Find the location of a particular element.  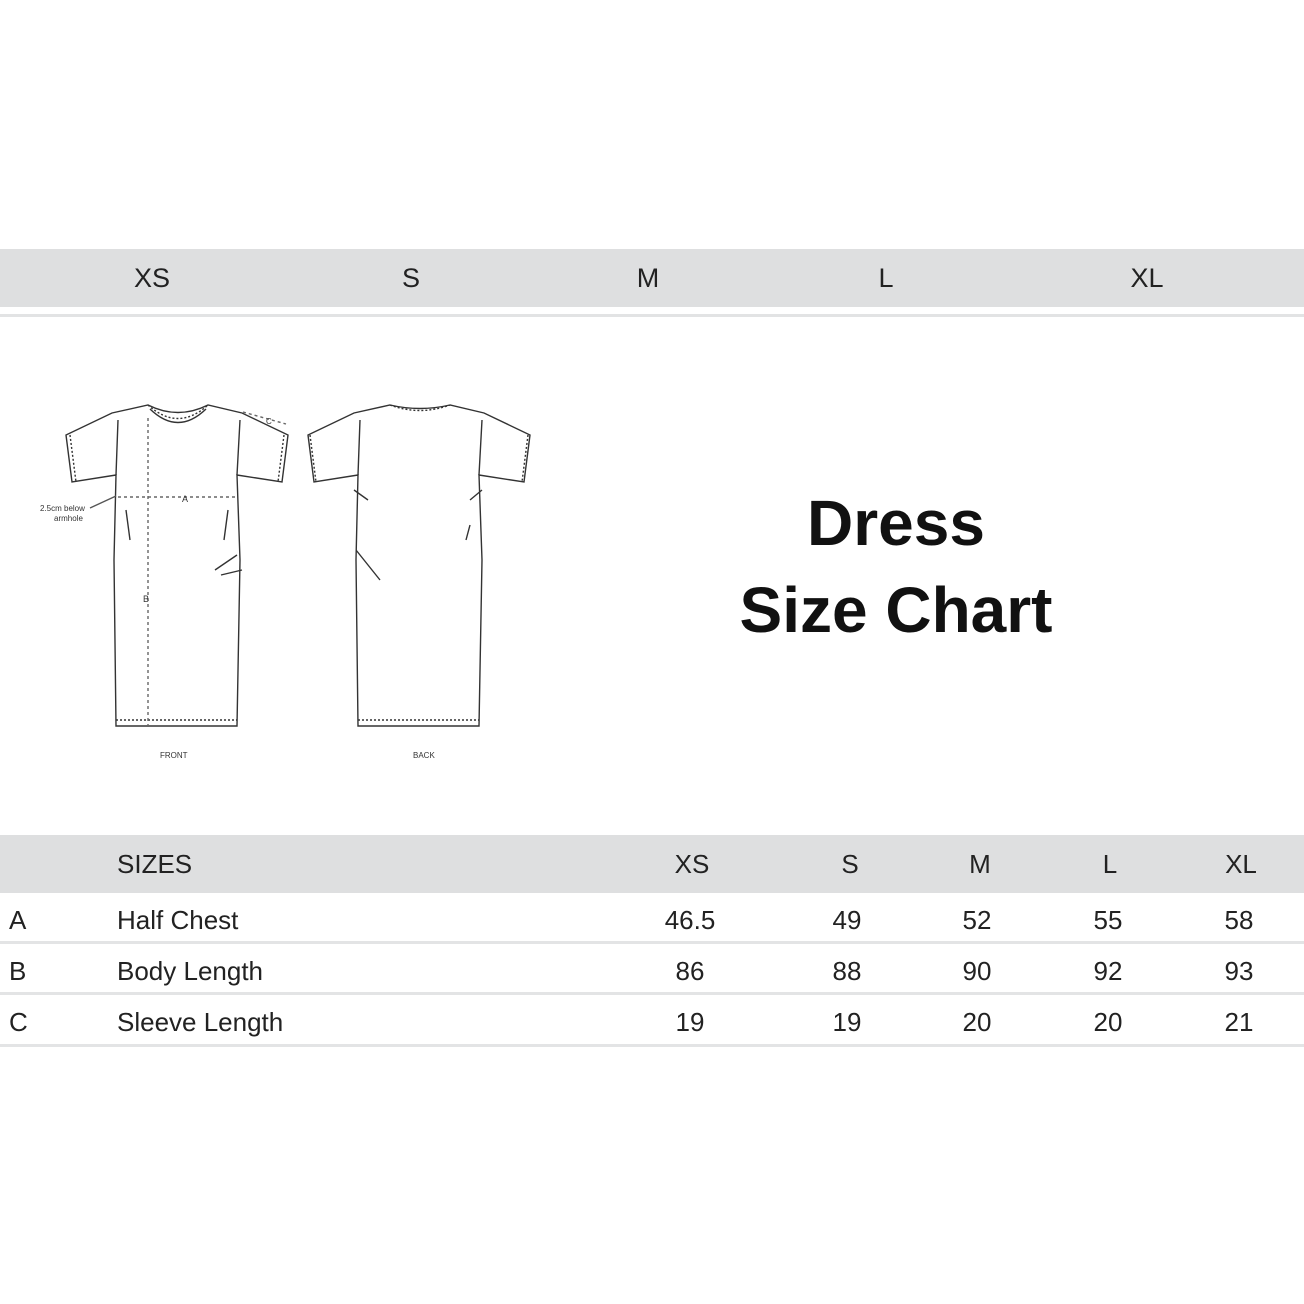

value-s: 49 is located at coordinates (847, 920).